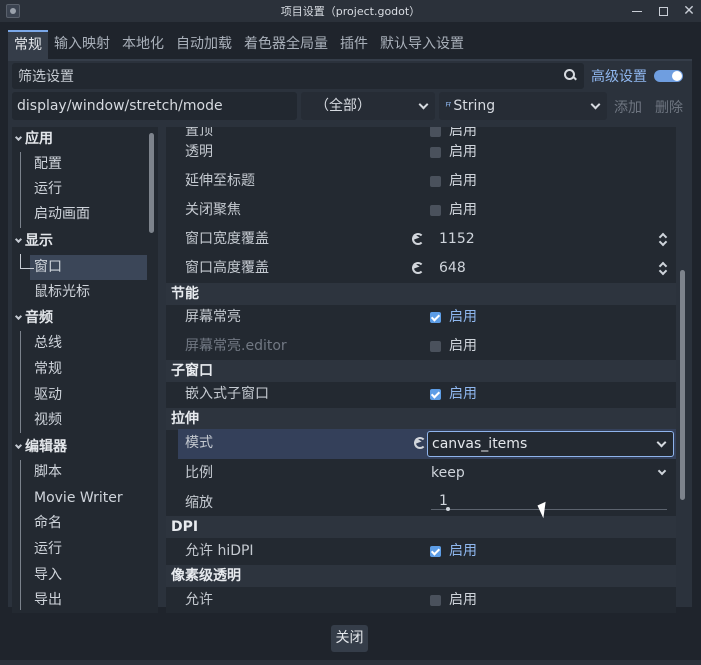  What do you see at coordinates (85, 600) in the screenshot?
I see `tree-item-export: 导出` at bounding box center [85, 600].